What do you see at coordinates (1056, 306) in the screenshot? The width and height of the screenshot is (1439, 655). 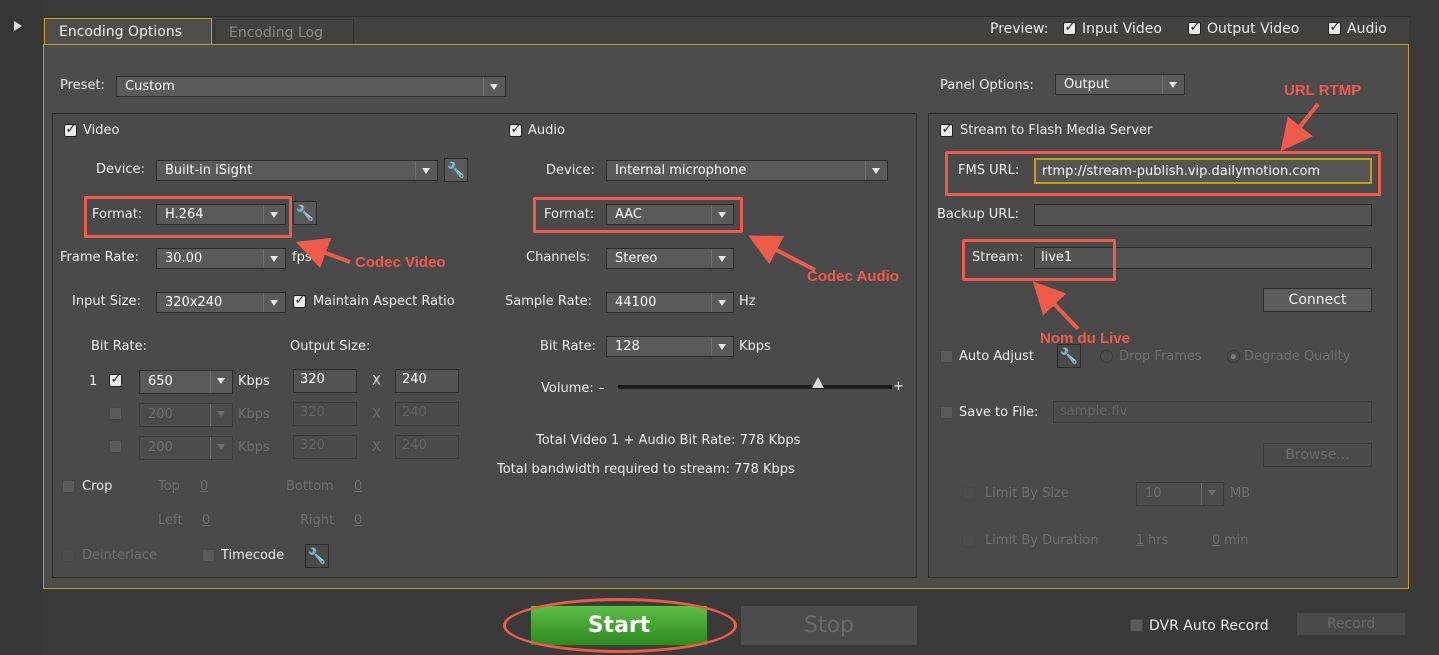 I see `arrow-nom-du-live` at bounding box center [1056, 306].